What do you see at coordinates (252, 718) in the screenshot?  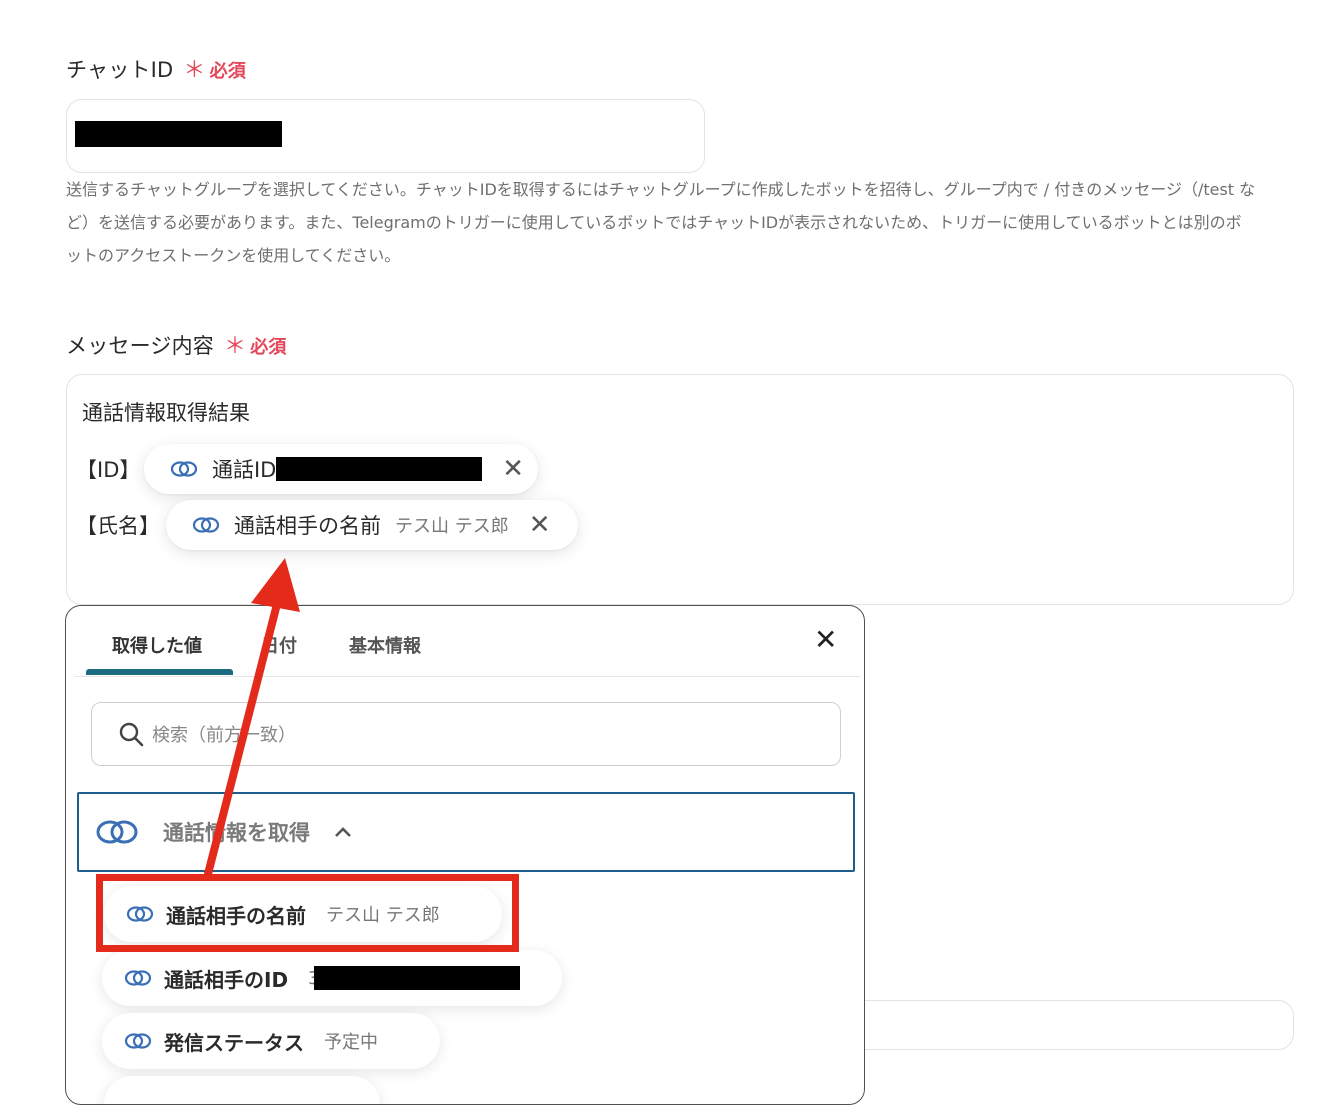 I see `annotation-arrow` at bounding box center [252, 718].